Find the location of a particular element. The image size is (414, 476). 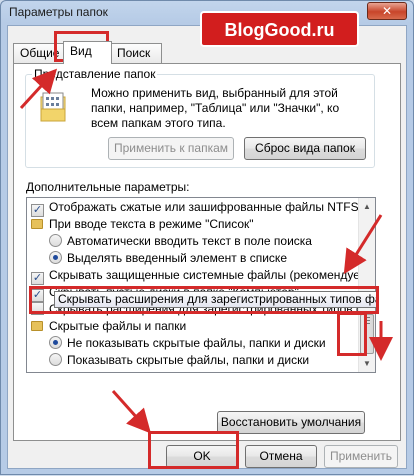

scroll-down-icon: ▼ is located at coordinates (367, 363).